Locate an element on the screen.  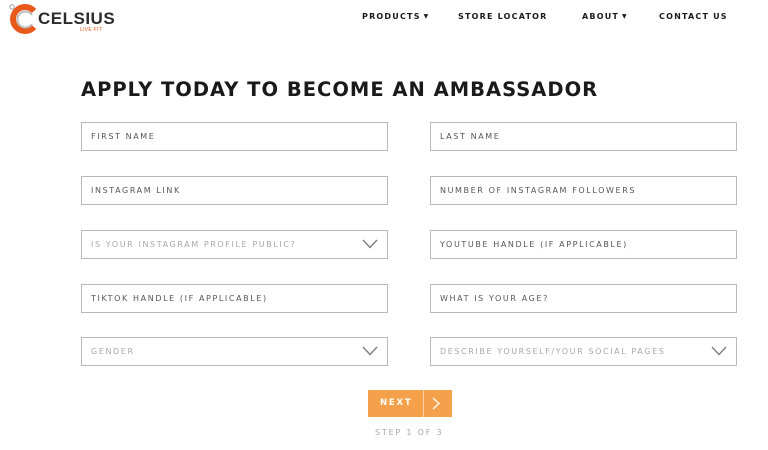
youtube-handle-placeholder: YOUTUBE HANDLE (IF APPLICABLE) is located at coordinates (534, 244).